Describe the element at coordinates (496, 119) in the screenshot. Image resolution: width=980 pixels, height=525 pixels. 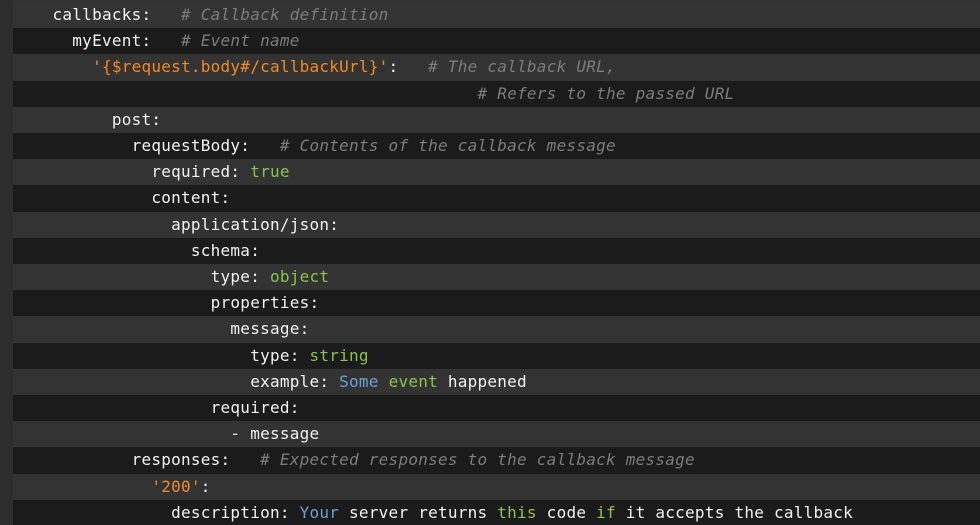
I see `code-line: post:` at that location.